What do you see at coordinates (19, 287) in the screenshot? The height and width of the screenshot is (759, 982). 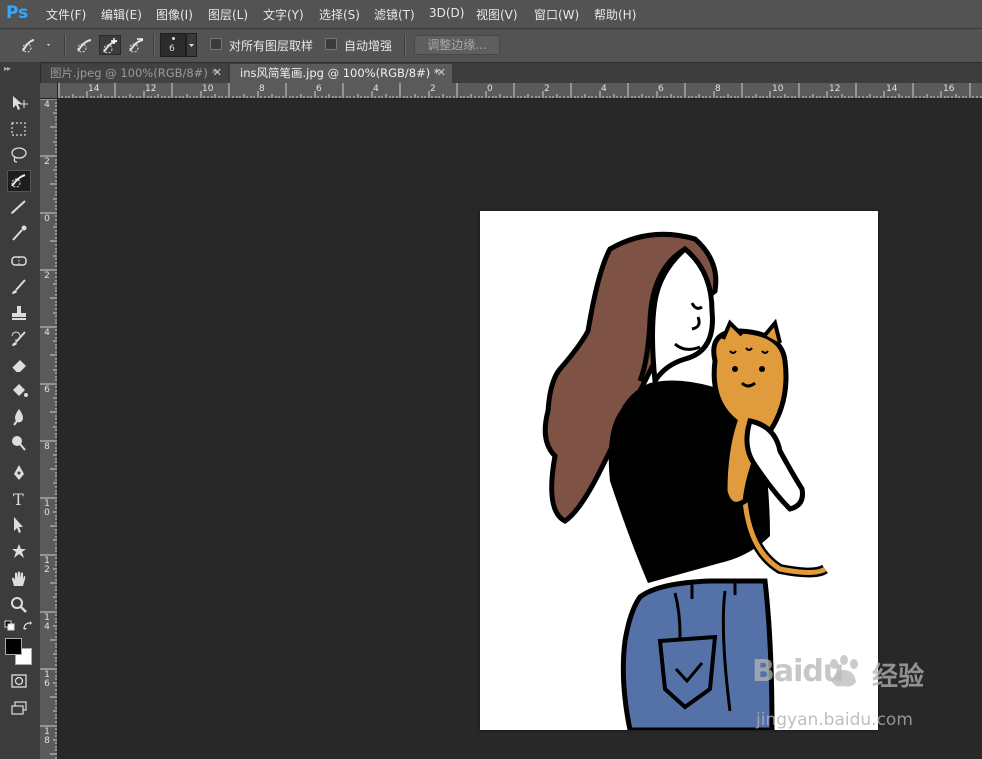 I see `brush-tool-icon` at bounding box center [19, 287].